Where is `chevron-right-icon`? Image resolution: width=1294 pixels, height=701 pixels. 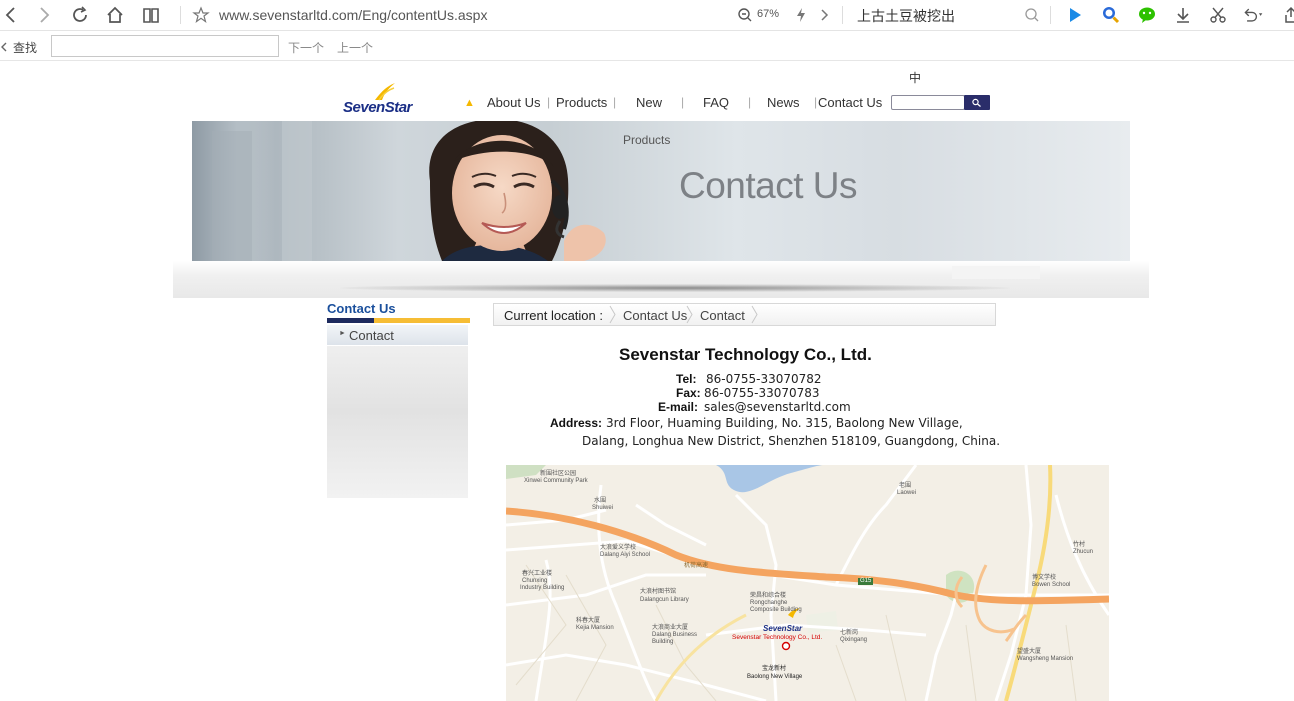
chevron-right-icon is located at coordinates (824, 15).